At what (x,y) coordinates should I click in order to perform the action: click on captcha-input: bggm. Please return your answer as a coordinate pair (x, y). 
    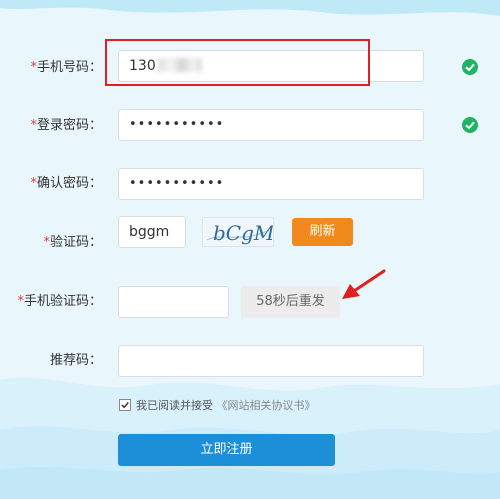
    Looking at the image, I should click on (152, 232).